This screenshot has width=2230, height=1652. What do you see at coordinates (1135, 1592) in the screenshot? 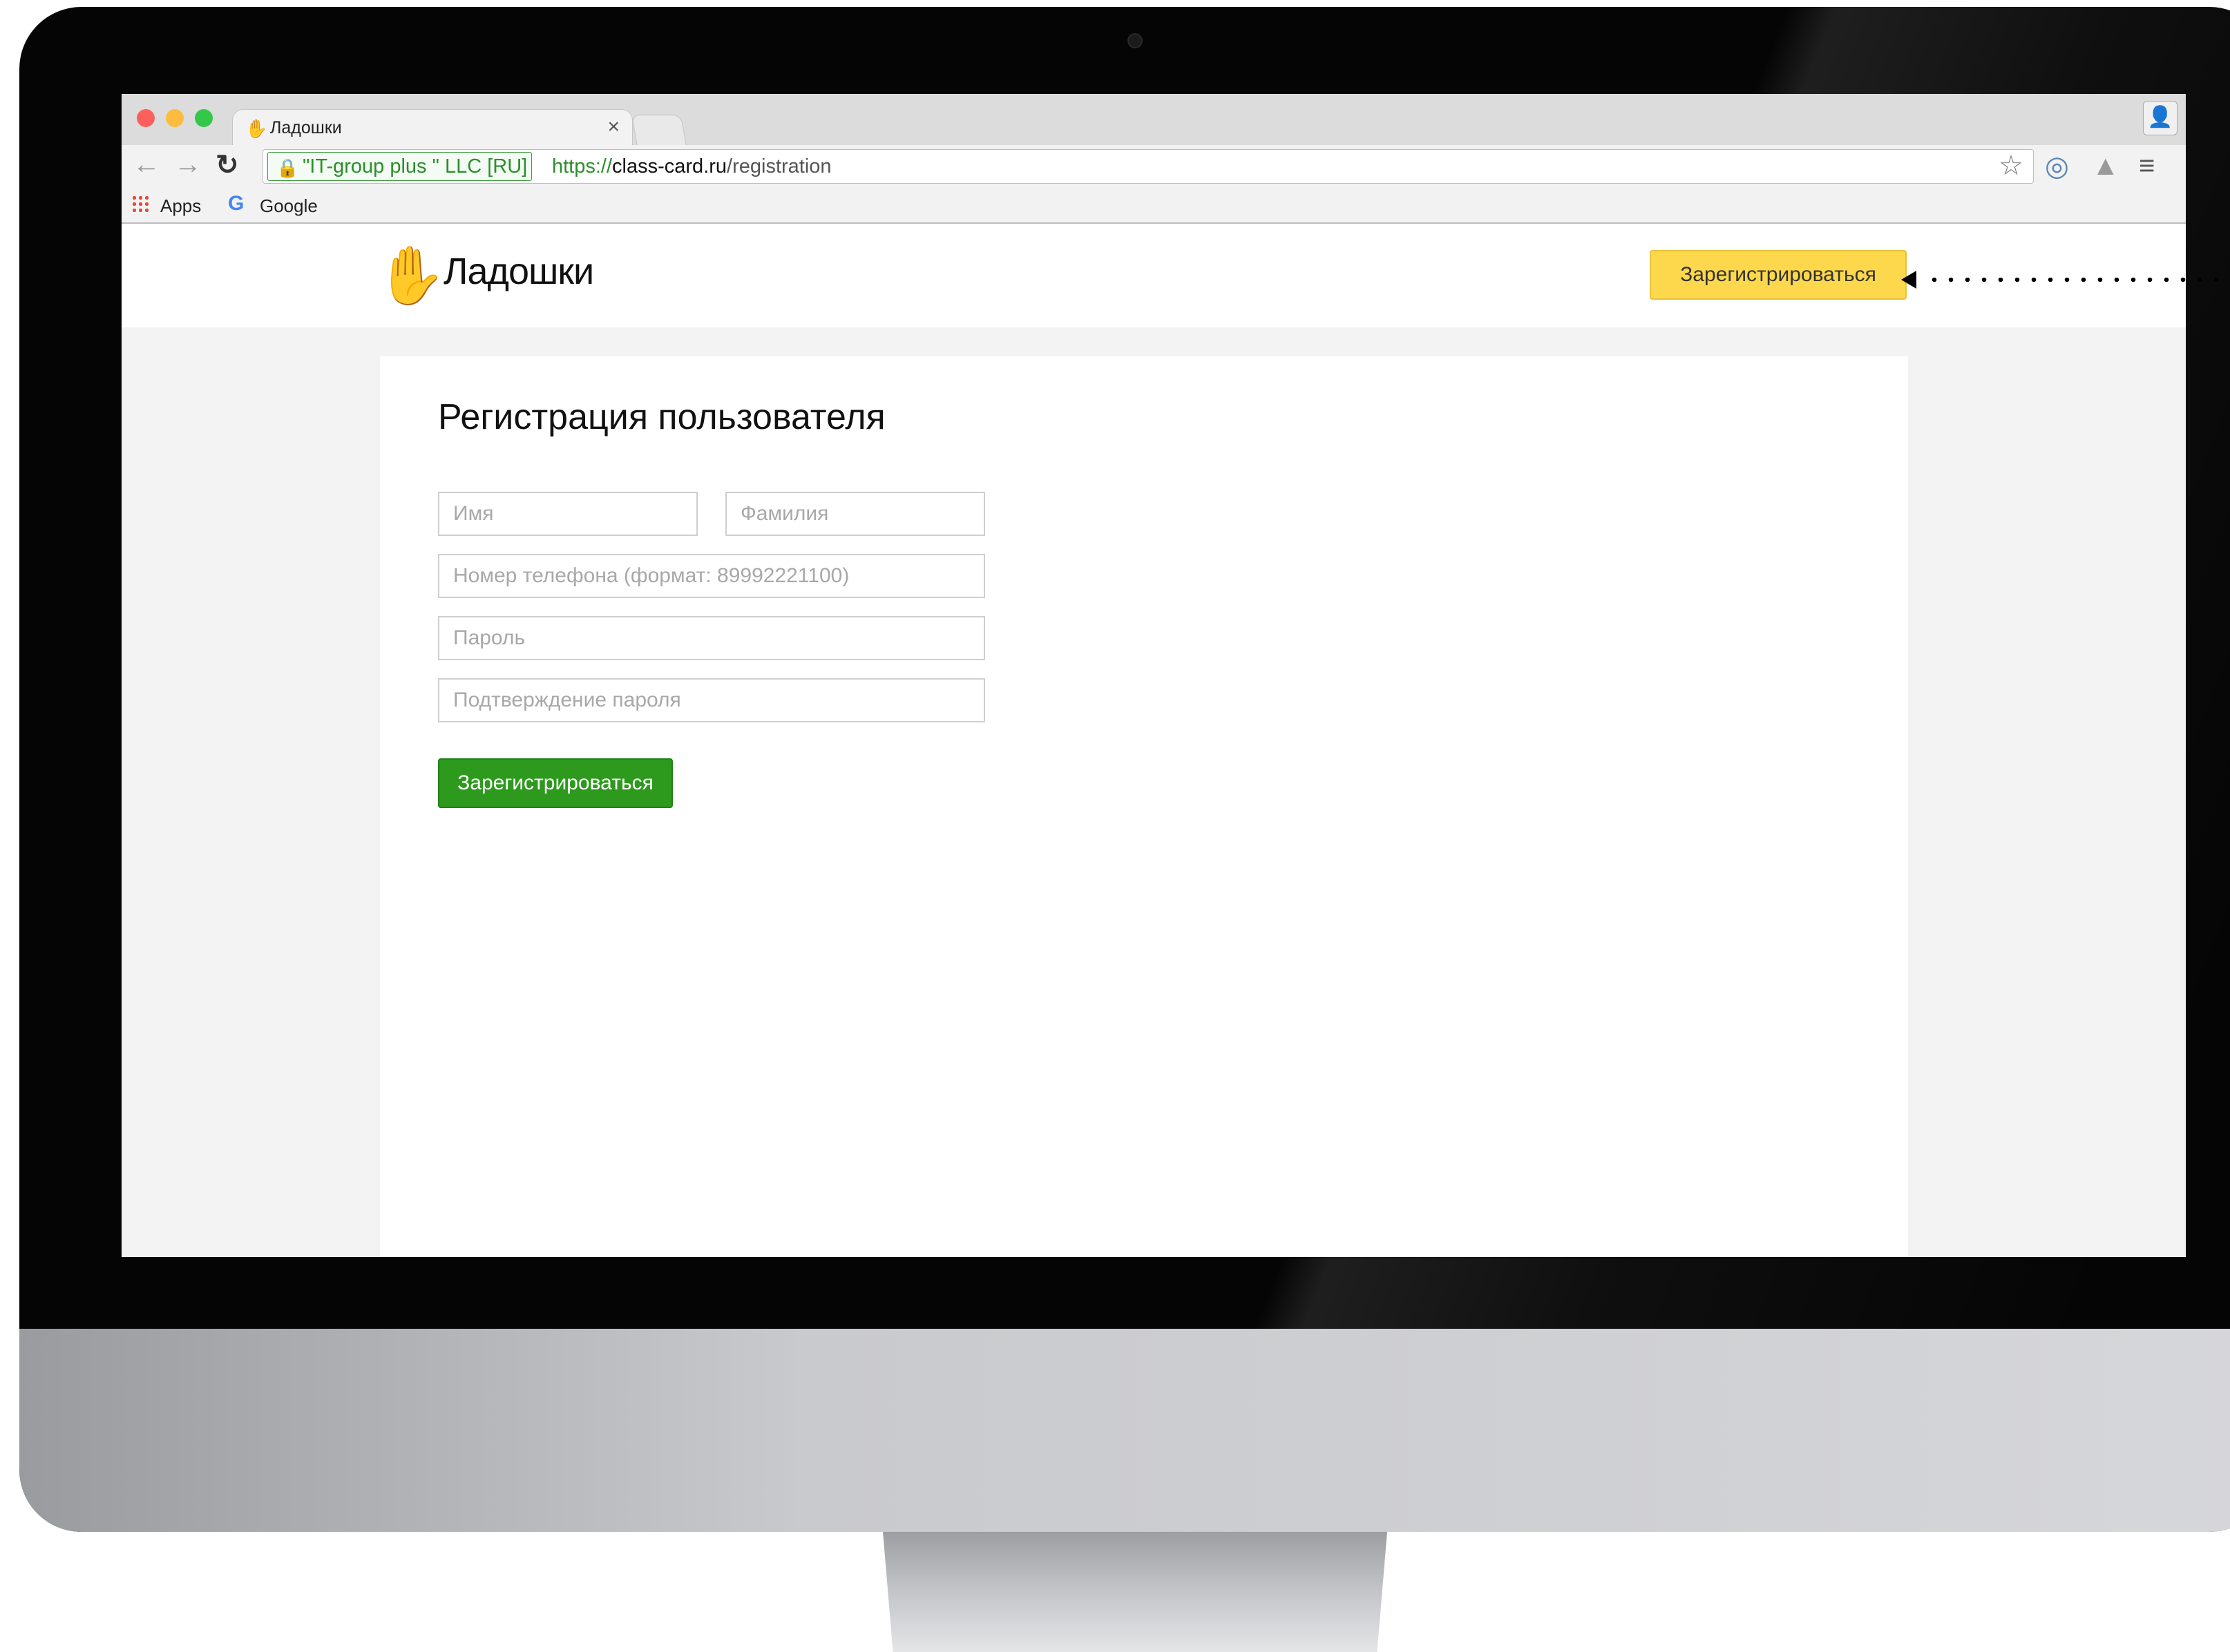
I see `monitor-stand` at bounding box center [1135, 1592].